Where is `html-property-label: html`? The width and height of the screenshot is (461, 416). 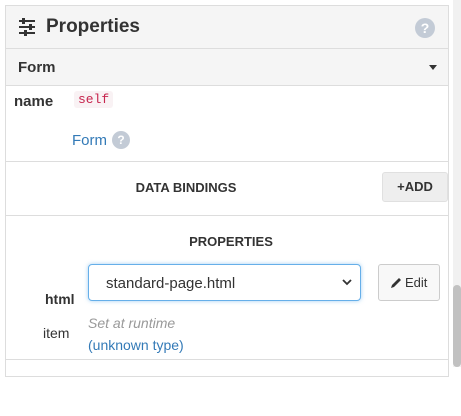
html-property-label: html is located at coordinates (60, 299).